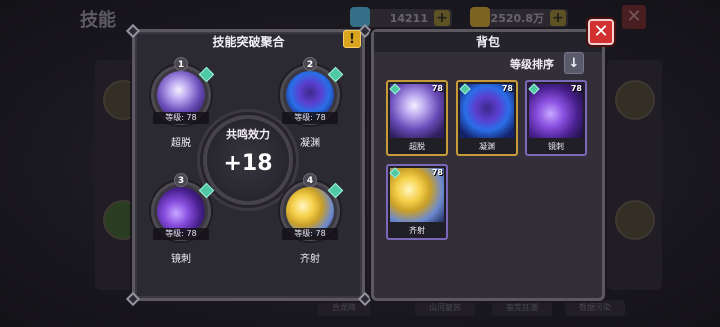  Describe the element at coordinates (487, 118) in the screenshot. I see `backpack-item-ningyuan: 78 凝渊` at that location.